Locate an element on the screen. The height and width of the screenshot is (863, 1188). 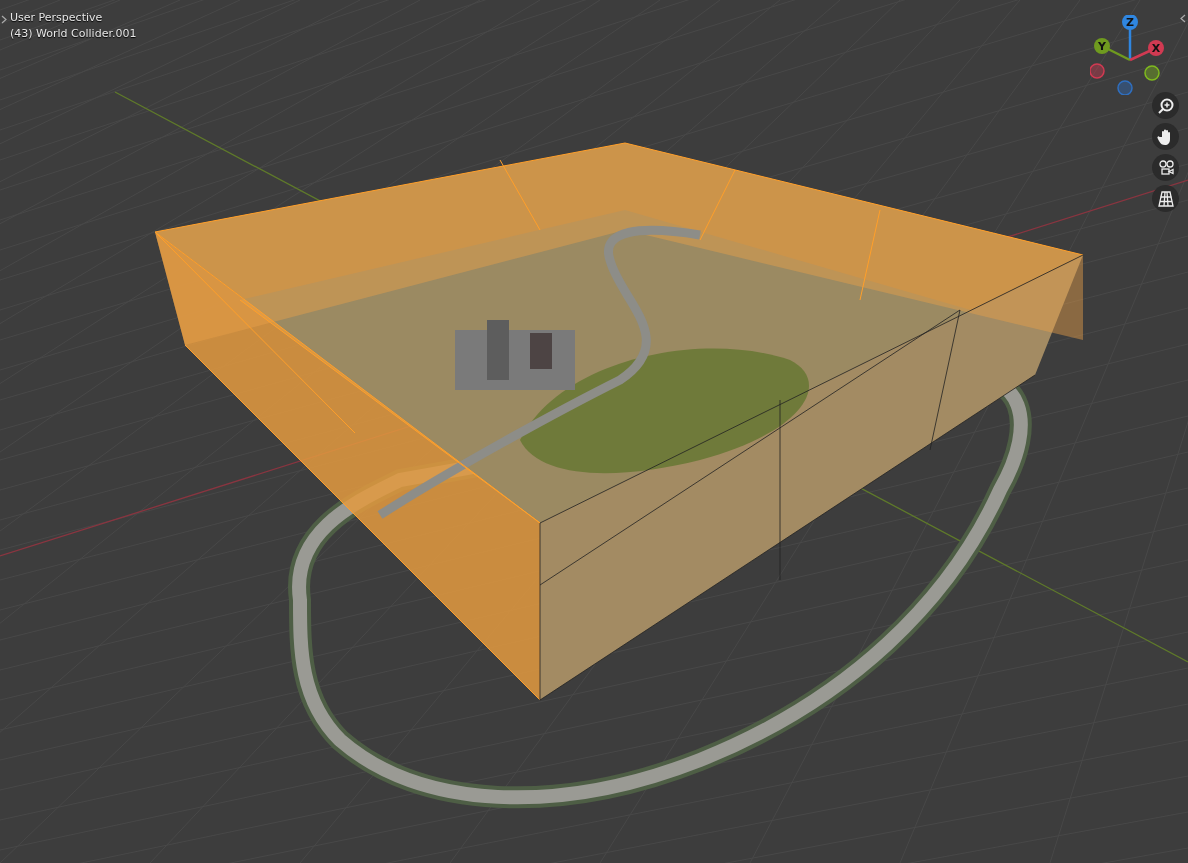
zoom-in-icon is located at coordinates (1165, 105).